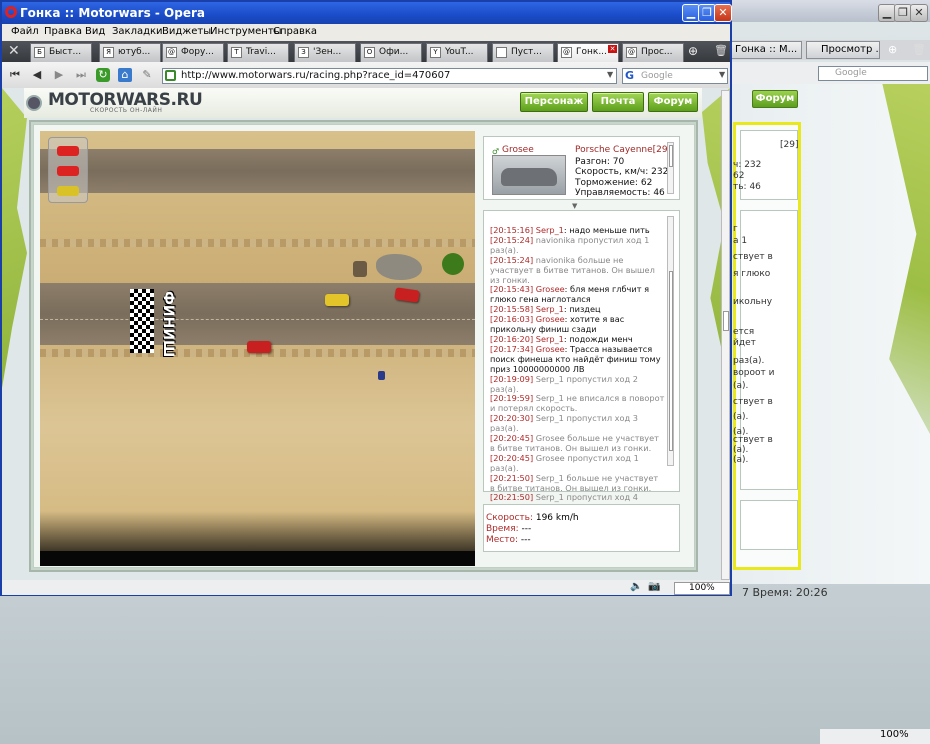 This screenshot has height=744, width=930. Describe the element at coordinates (337, 300) in the screenshot. I see `car-yellow` at that location.